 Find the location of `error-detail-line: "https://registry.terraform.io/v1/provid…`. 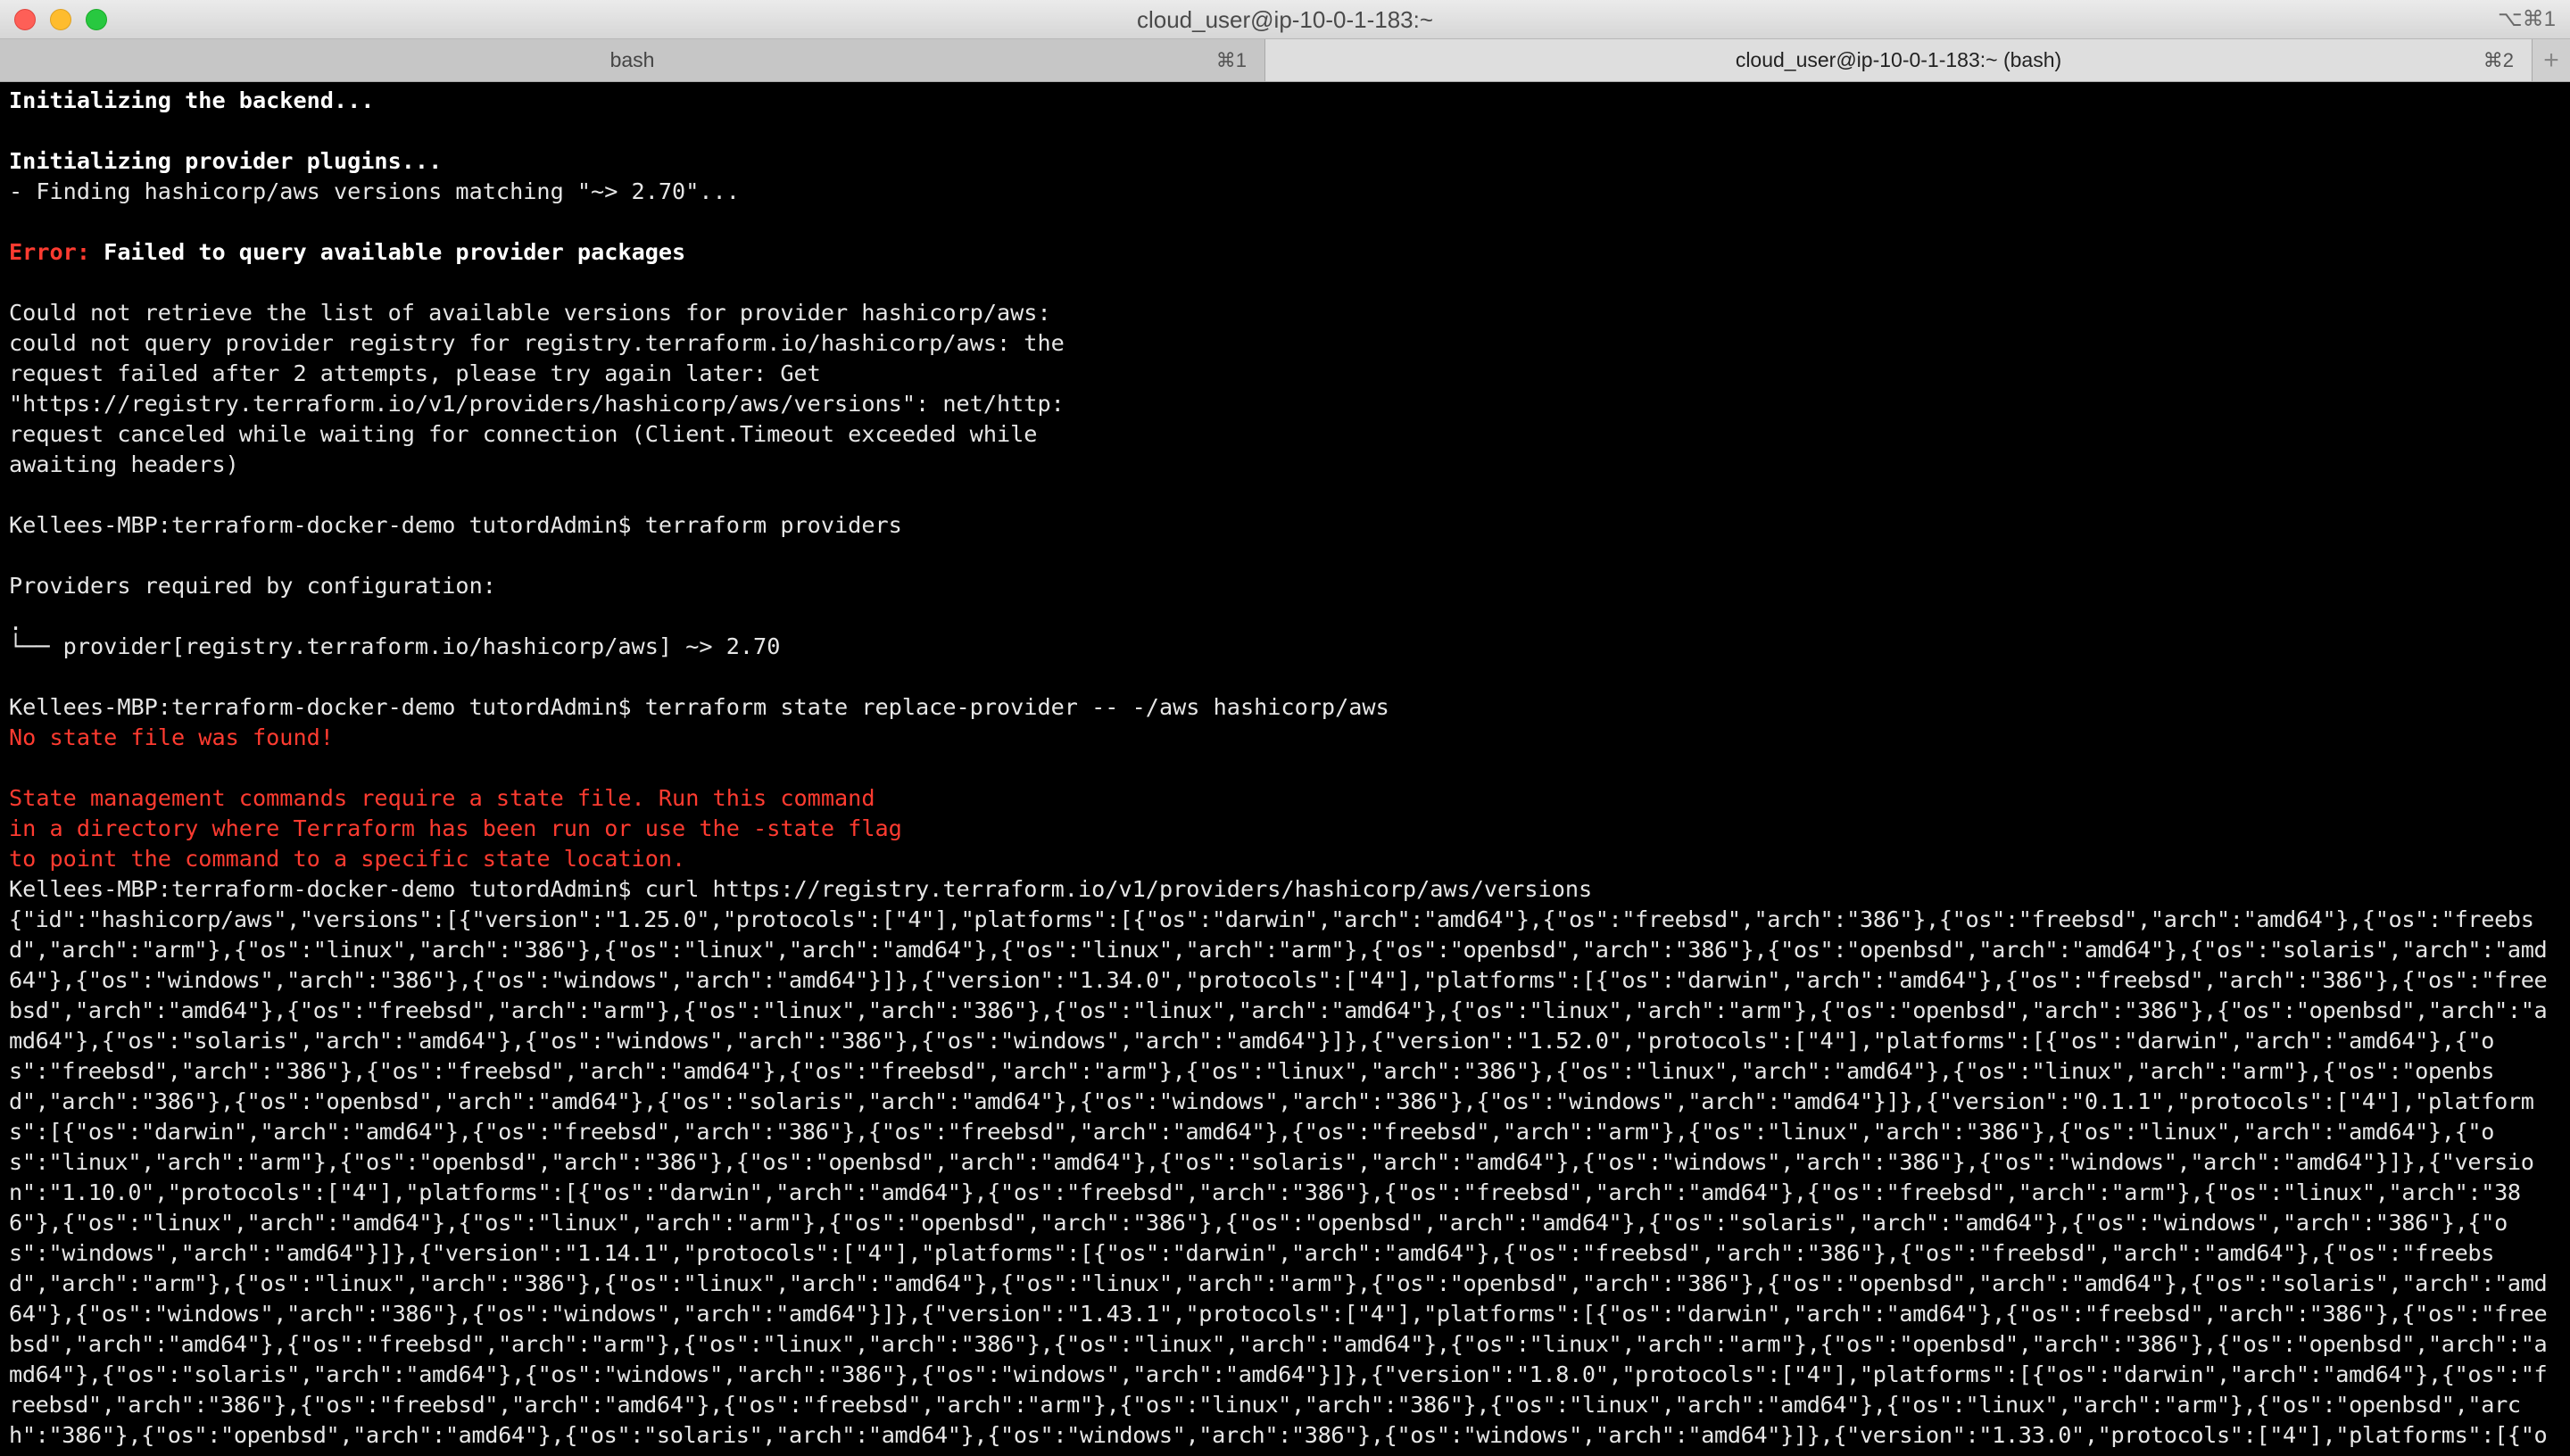

error-detail-line: "https://registry.terraform.io/v1/provid… is located at coordinates (537, 404).